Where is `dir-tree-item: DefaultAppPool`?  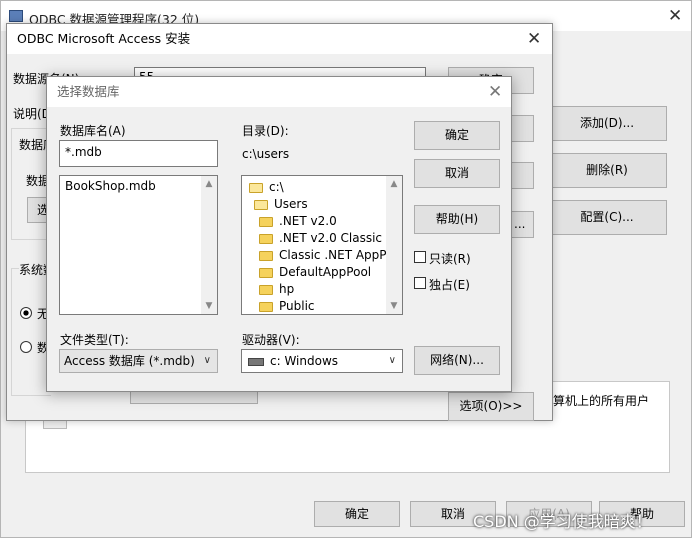 dir-tree-item: DefaultAppPool is located at coordinates (315, 272).